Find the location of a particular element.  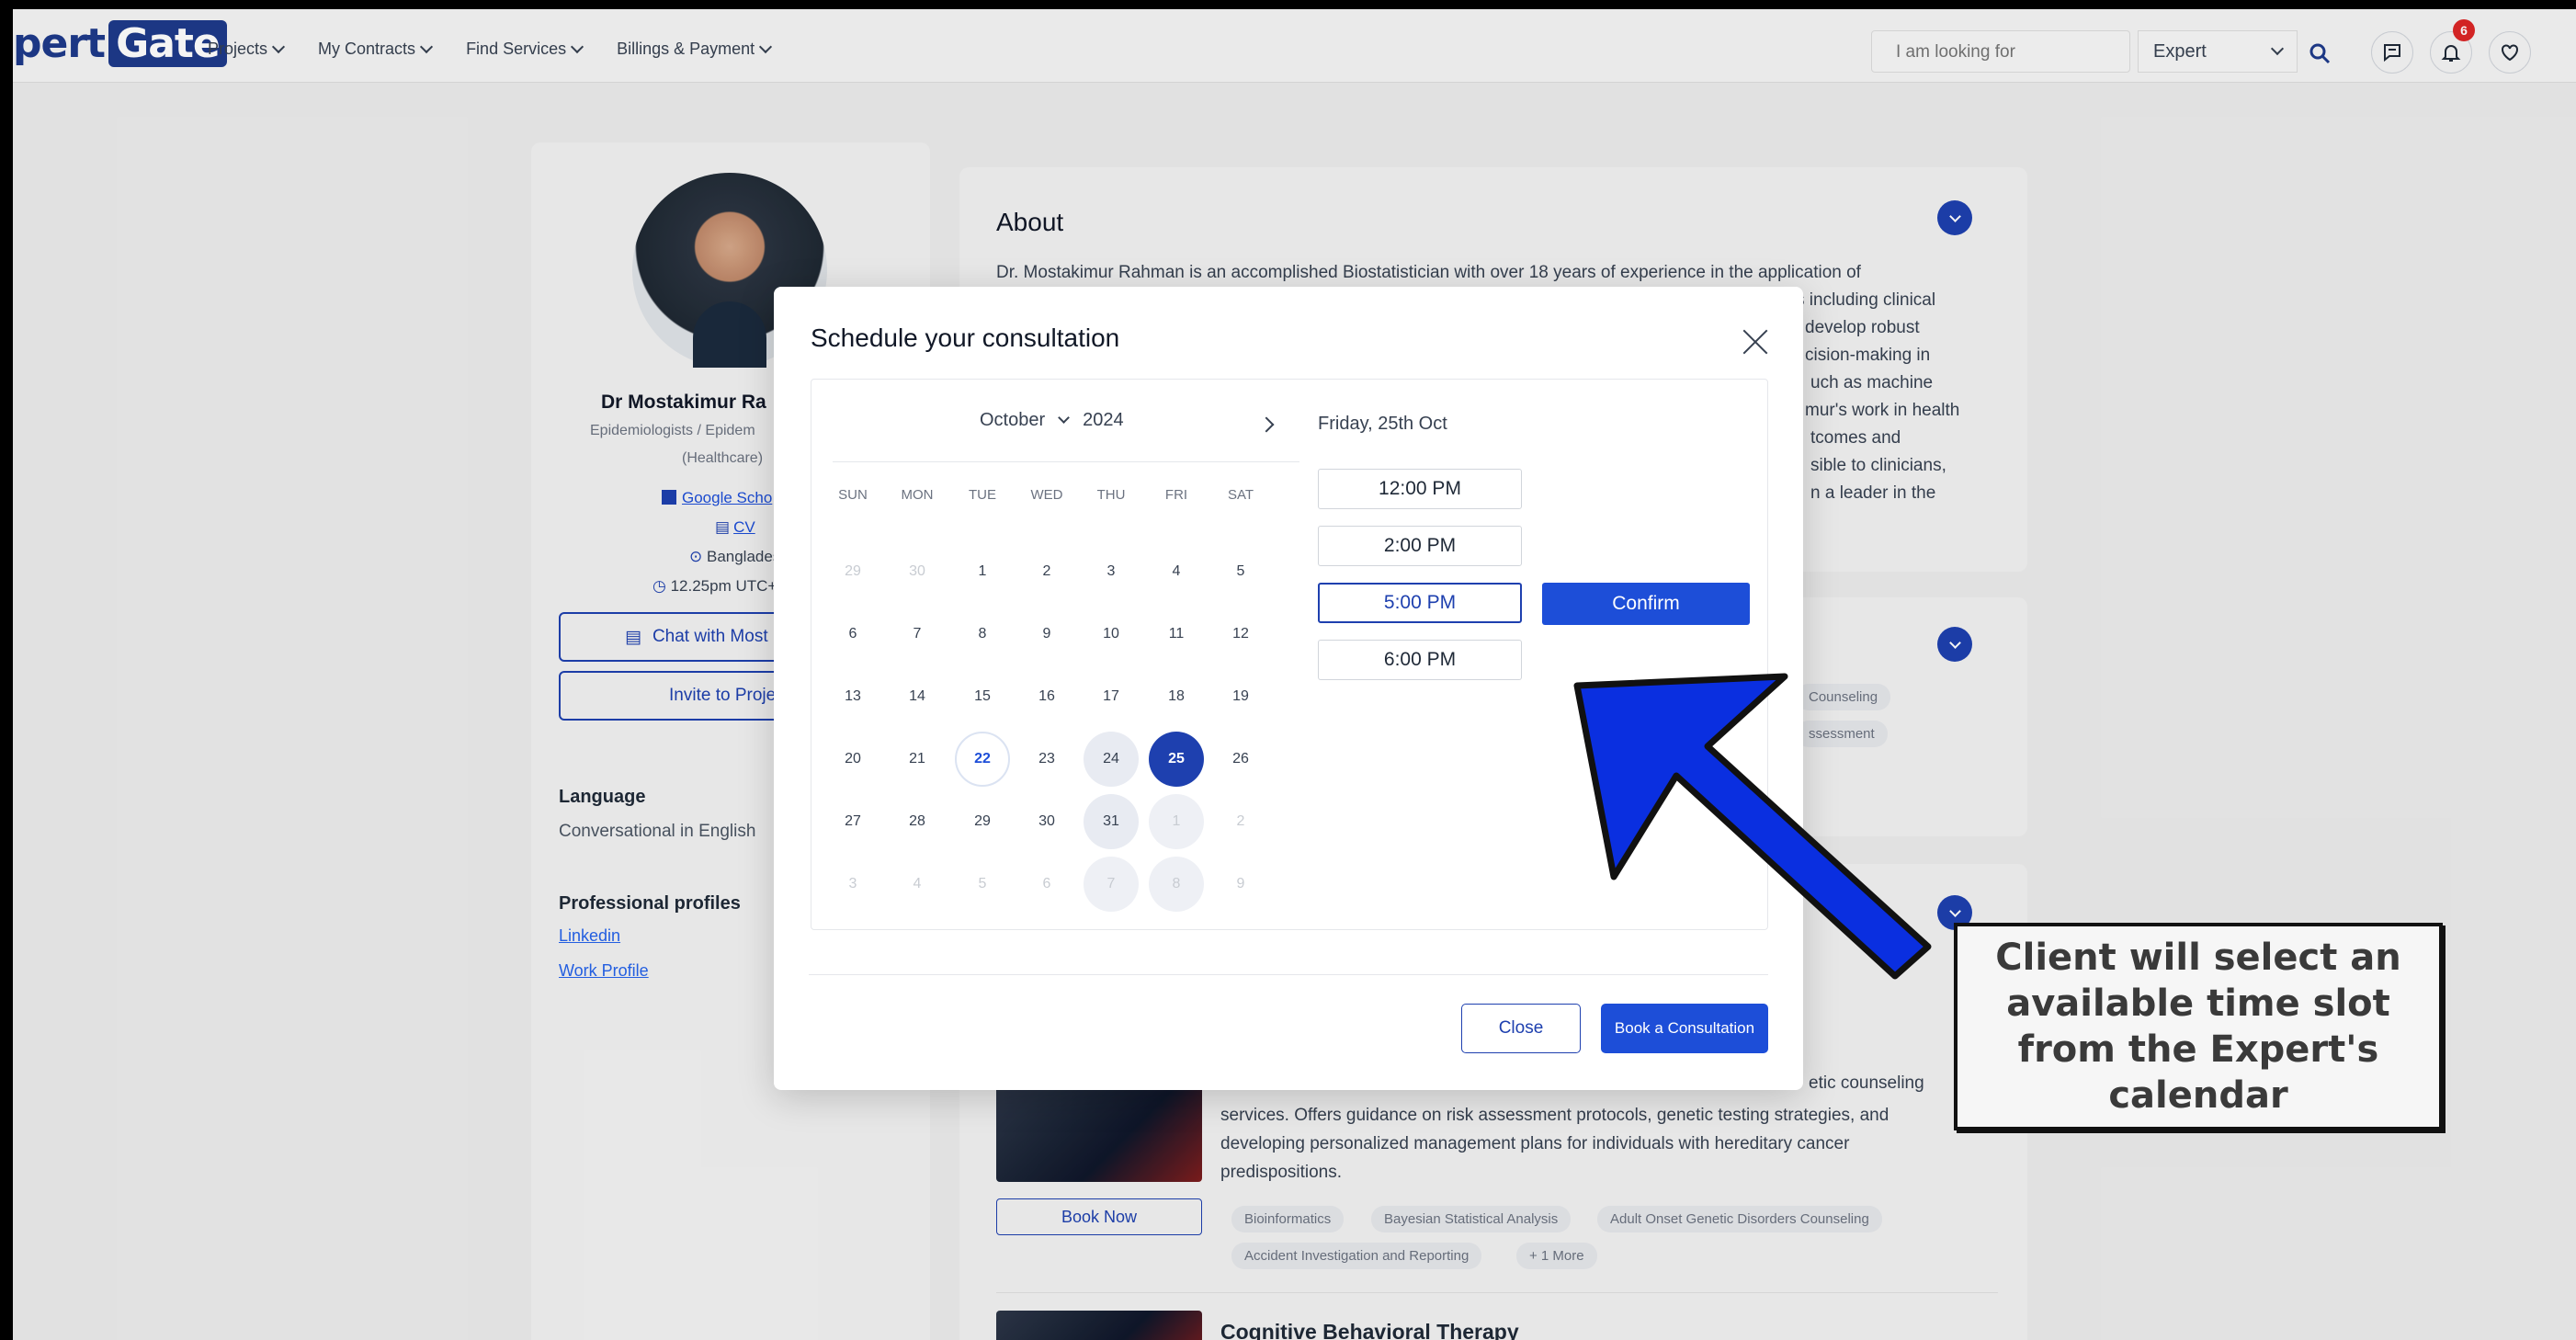

calendar-day: 18 is located at coordinates (1177, 696).